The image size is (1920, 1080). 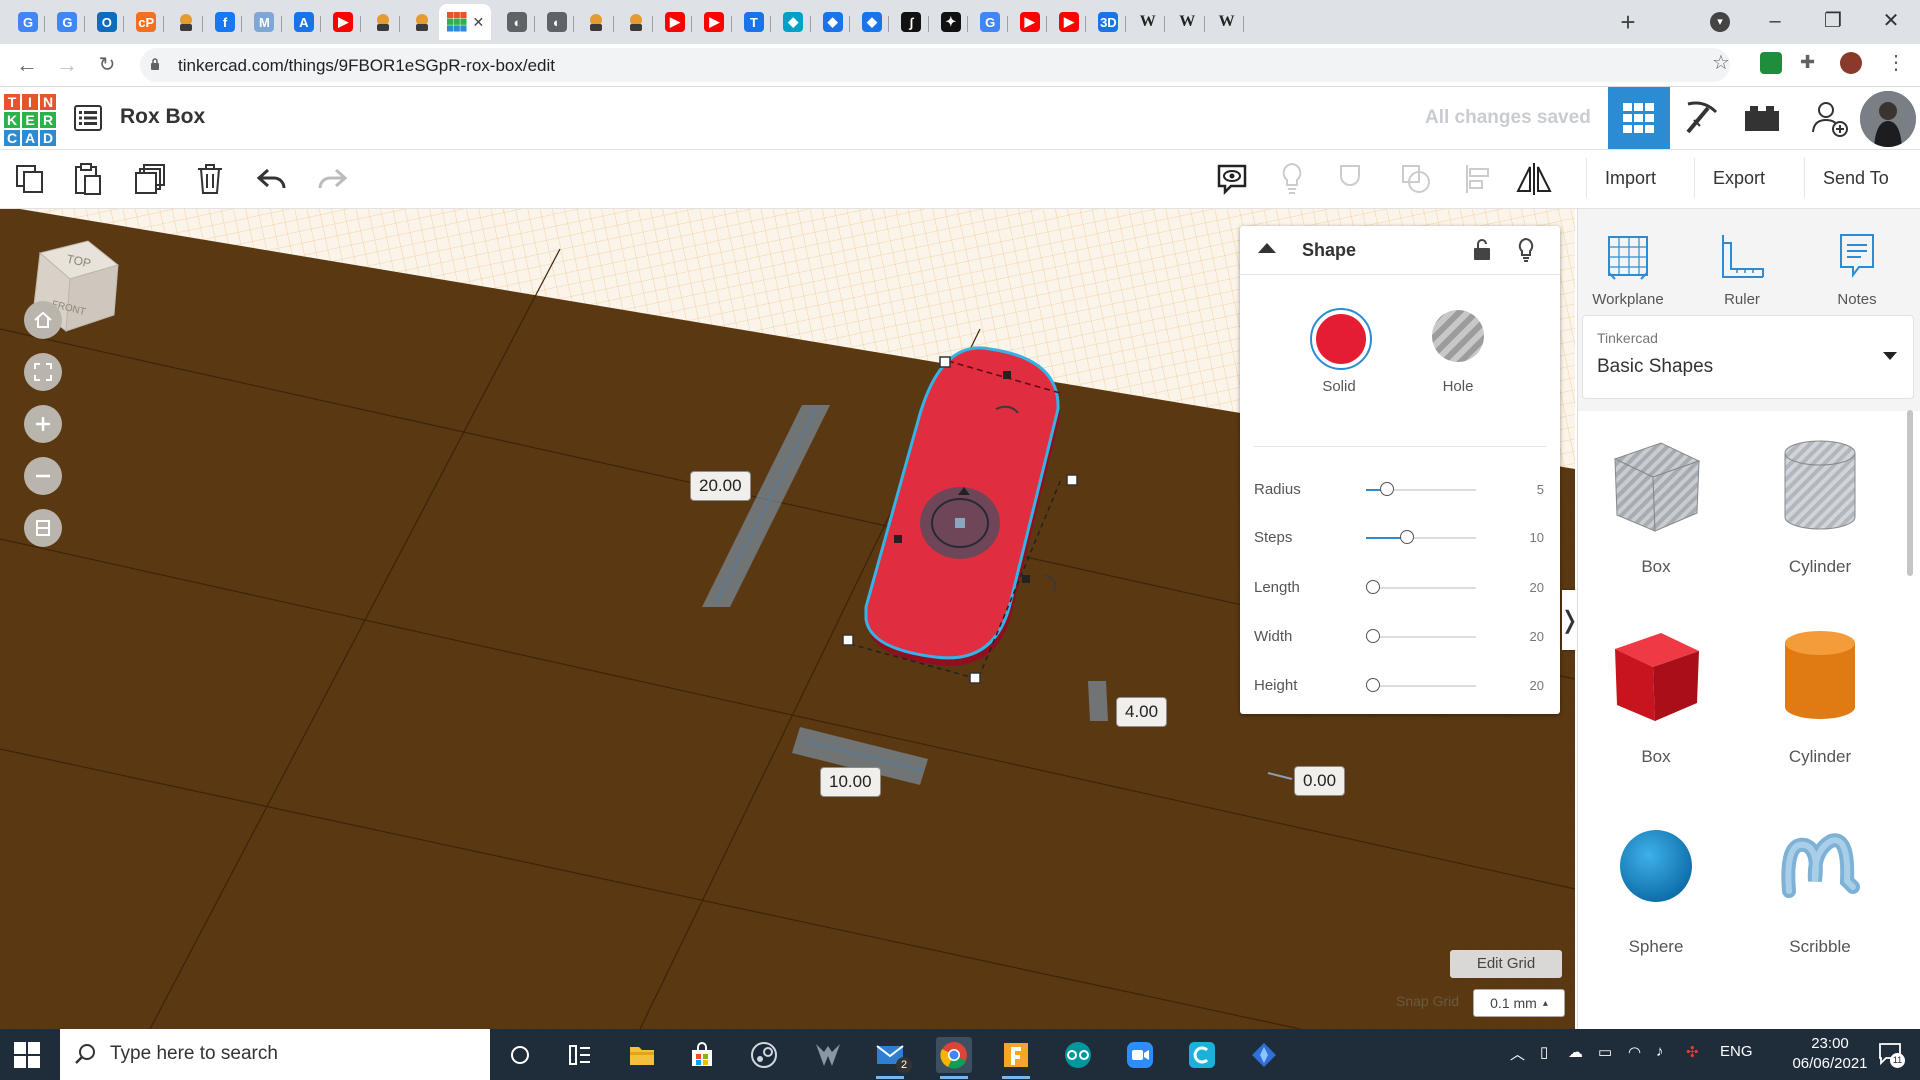 I want to click on panel-scrollbar, so click(x=1910, y=493).